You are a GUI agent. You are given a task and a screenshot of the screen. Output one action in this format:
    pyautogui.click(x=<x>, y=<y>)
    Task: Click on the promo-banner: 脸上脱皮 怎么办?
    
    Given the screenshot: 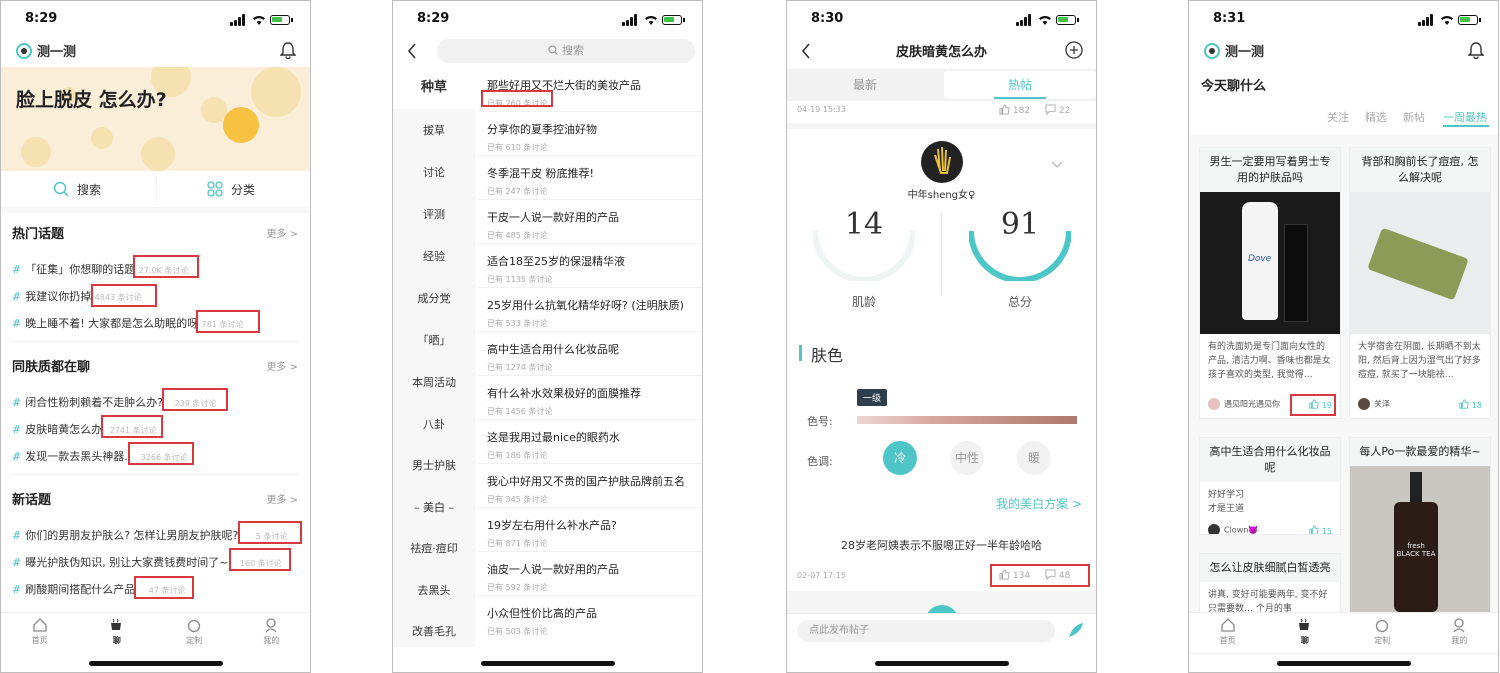 What is the action you would take?
    pyautogui.click(x=155, y=119)
    